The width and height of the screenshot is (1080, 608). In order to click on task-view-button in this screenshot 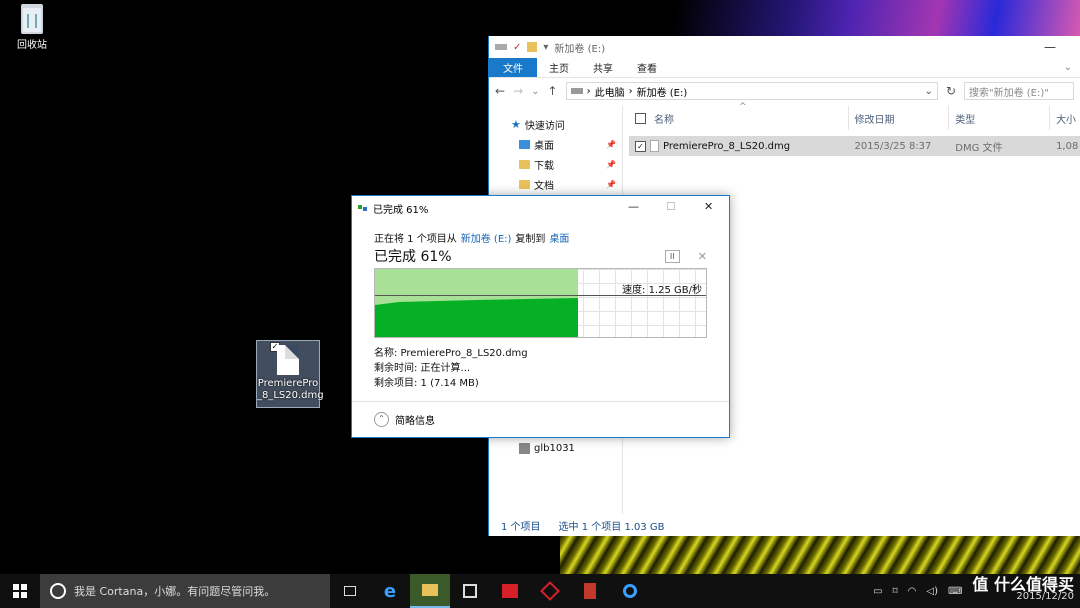, I will do `click(350, 591)`.